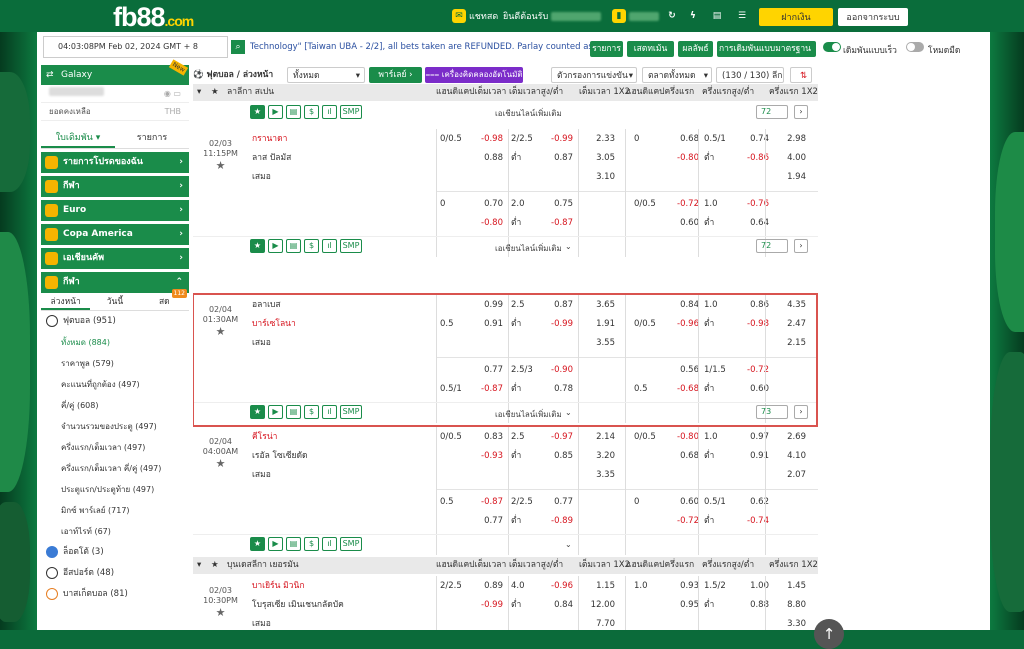 The width and height of the screenshot is (1024, 649). What do you see at coordinates (115, 363) in the screenshot?
I see `sidebar-sub-pool: ราคาพูล (579)` at bounding box center [115, 363].